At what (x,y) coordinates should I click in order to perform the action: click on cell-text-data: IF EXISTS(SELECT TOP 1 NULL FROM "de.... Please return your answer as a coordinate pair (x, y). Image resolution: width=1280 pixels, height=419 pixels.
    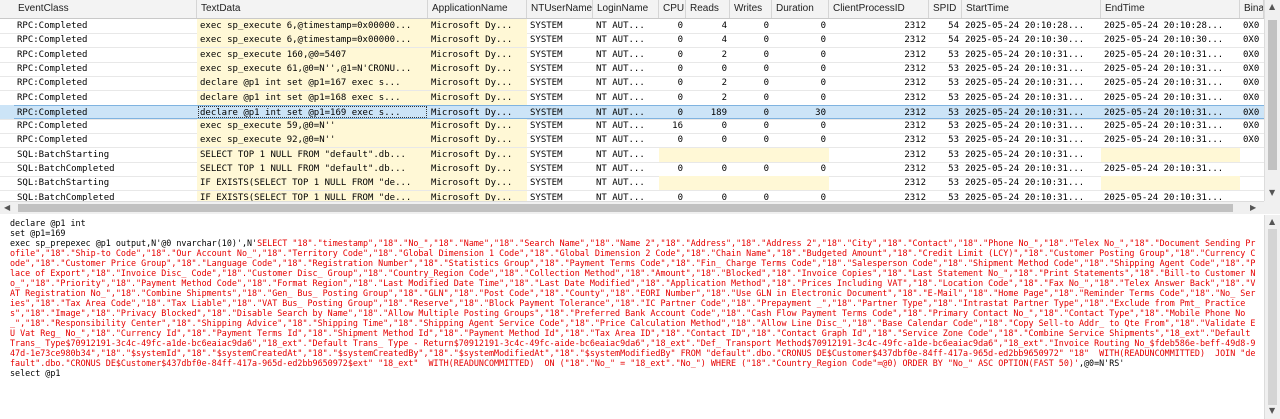
    Looking at the image, I should click on (312, 183).